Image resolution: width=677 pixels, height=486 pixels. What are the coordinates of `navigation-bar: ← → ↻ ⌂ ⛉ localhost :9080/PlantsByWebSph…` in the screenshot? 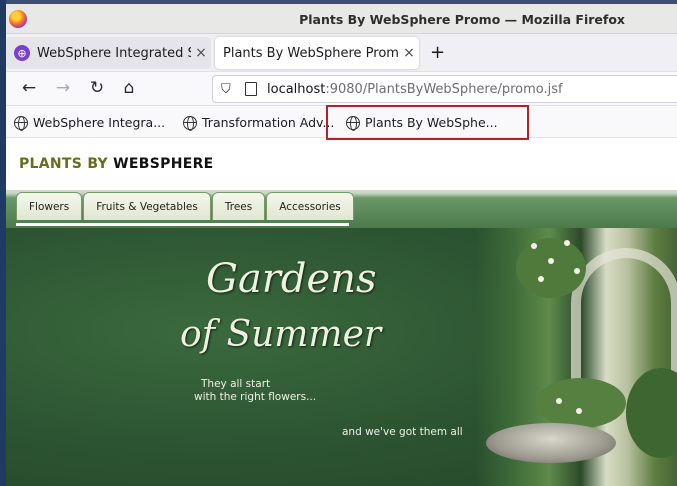 It's located at (341, 89).